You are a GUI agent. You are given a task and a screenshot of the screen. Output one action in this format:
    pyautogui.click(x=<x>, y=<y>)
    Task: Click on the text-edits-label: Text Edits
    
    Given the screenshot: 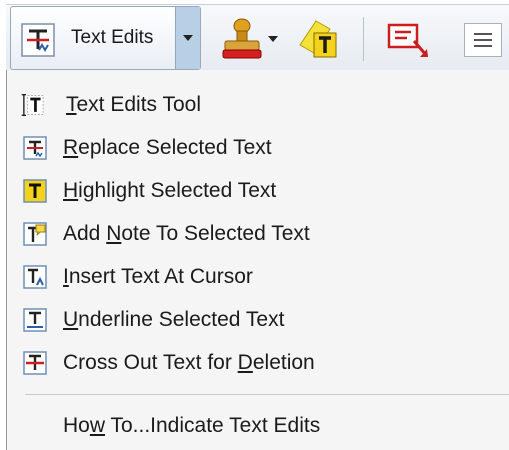 What is the action you would take?
    pyautogui.click(x=112, y=37)
    